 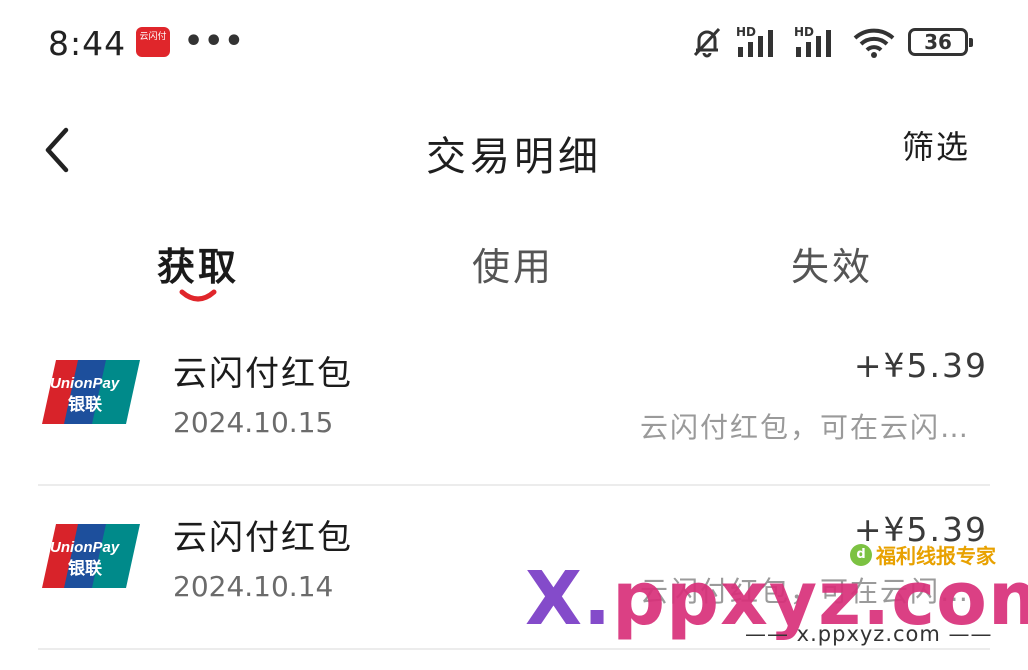 I want to click on more-notifications-icon: •••, so click(x=214, y=41).